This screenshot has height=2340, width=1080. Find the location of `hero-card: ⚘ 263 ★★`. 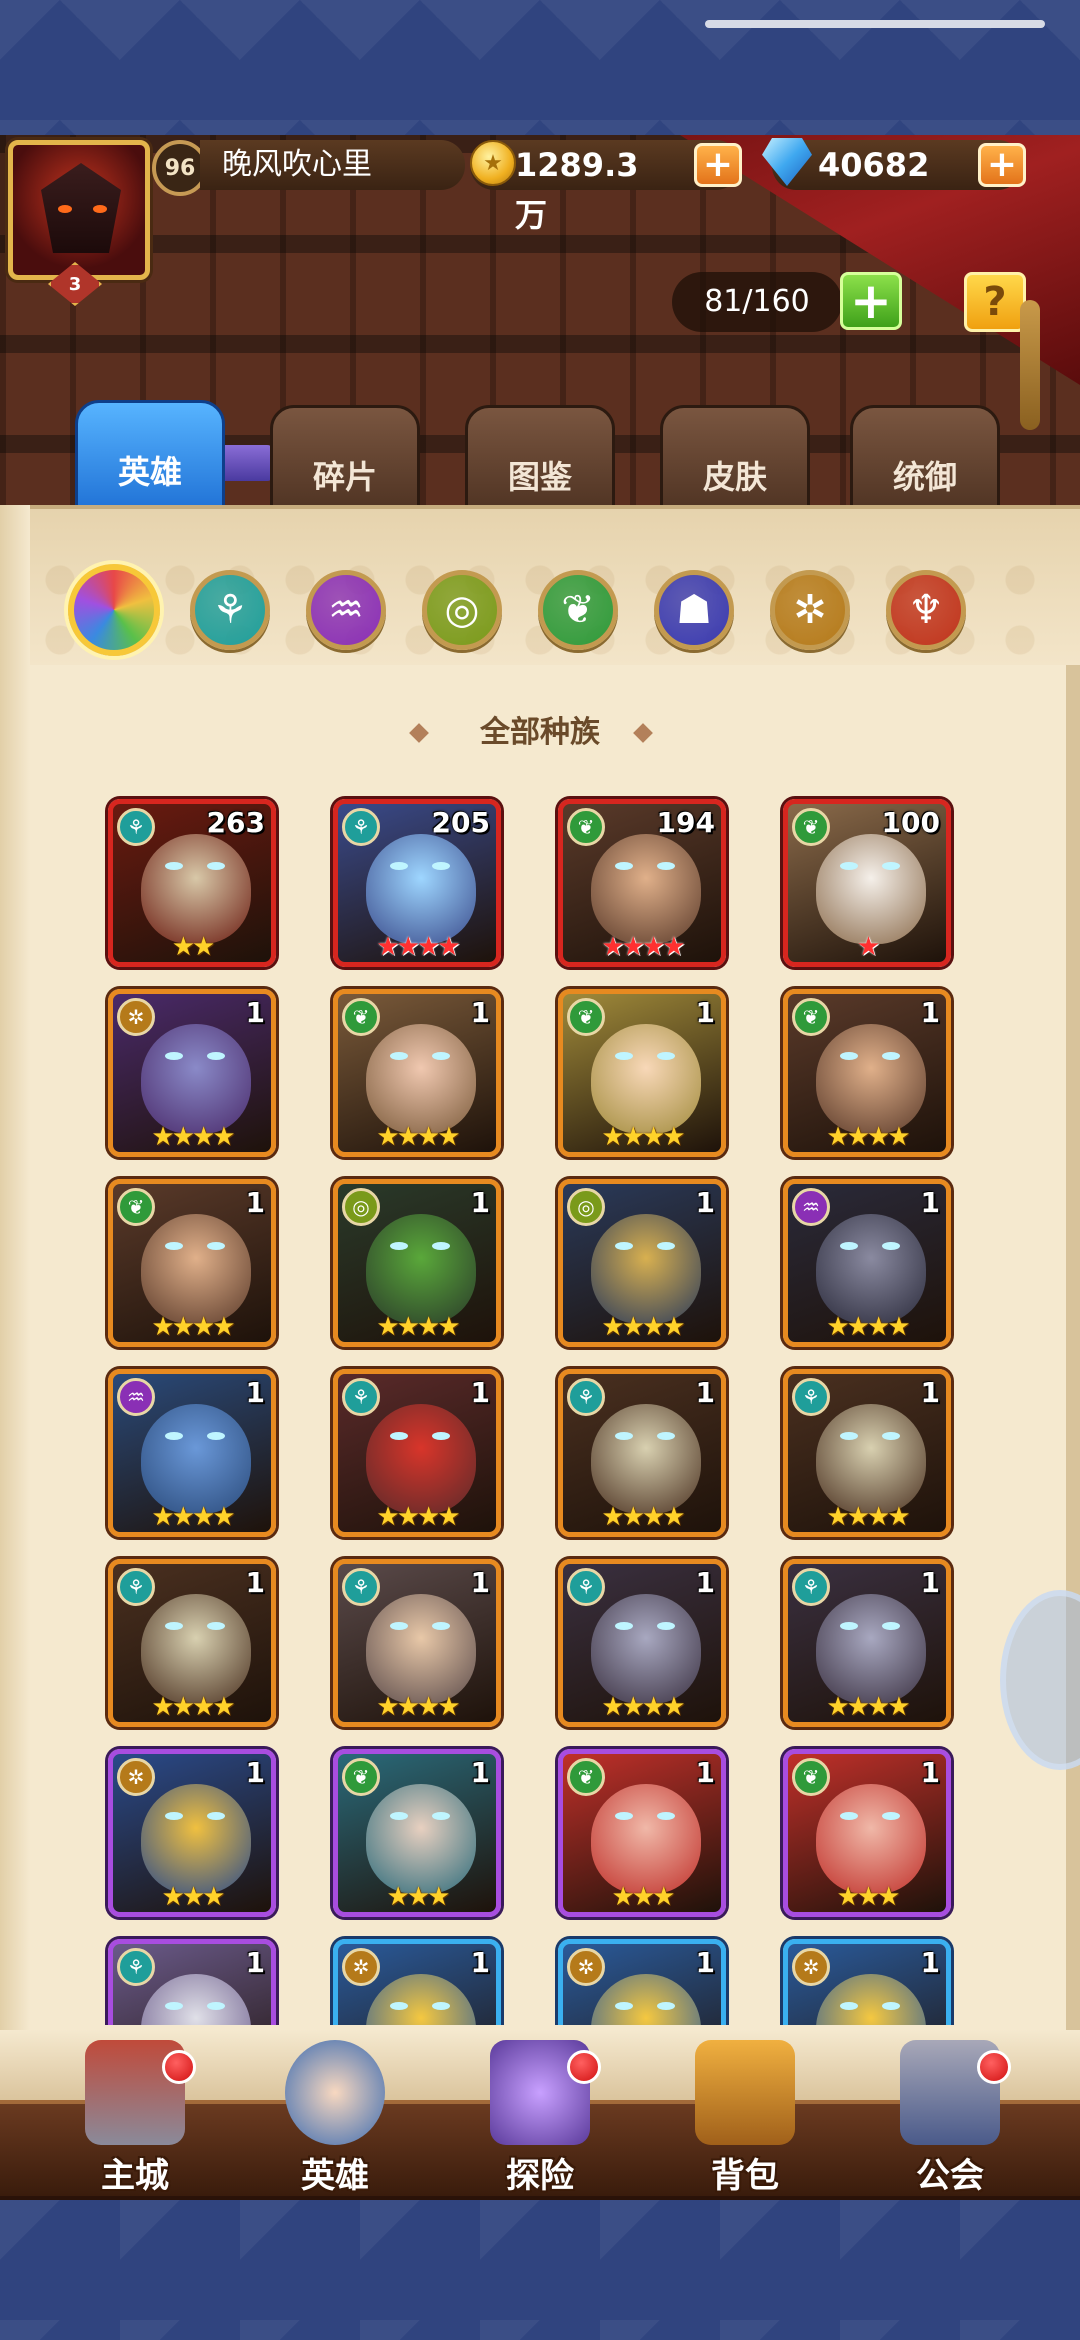

hero-card: ⚘ 263 ★★ is located at coordinates (192, 883).